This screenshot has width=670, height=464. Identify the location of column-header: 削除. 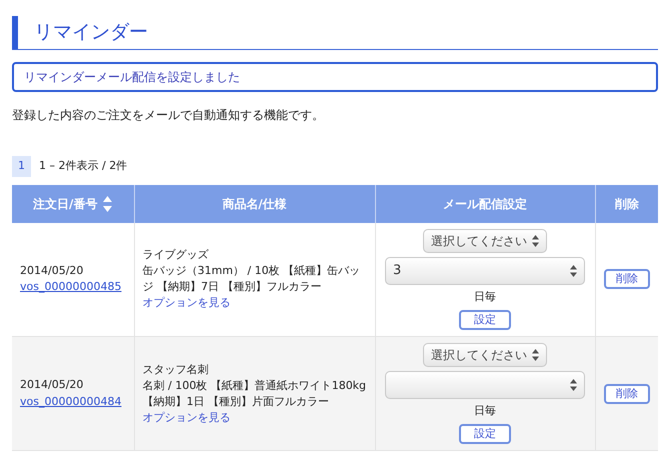
(626, 204).